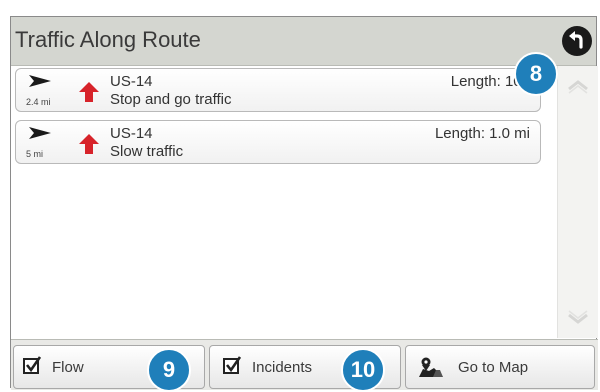  Describe the element at coordinates (147, 151) in the screenshot. I see `traffic-description: Slow traffic` at that location.